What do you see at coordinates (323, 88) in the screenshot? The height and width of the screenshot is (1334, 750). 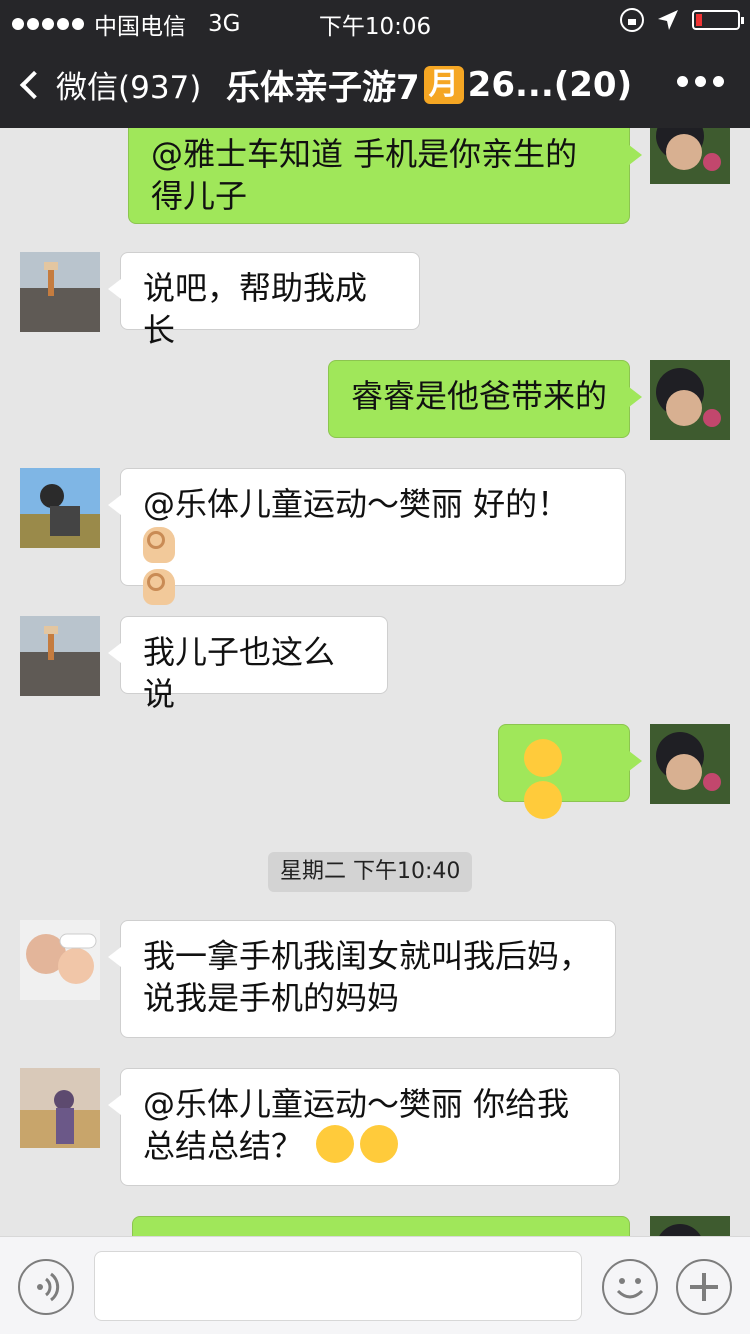 I see `chat-title-prefix: 乐体亲子游7` at bounding box center [323, 88].